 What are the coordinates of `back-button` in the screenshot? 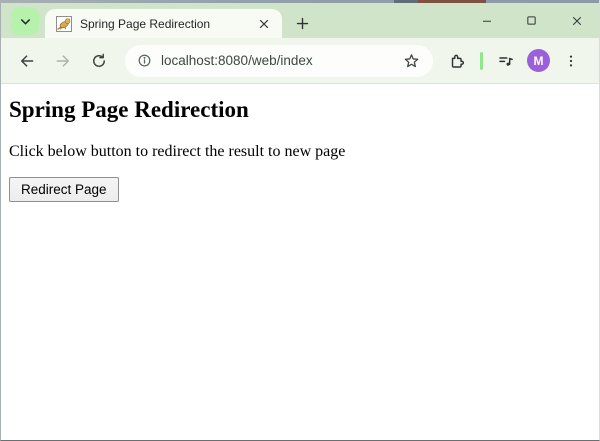 It's located at (27, 61).